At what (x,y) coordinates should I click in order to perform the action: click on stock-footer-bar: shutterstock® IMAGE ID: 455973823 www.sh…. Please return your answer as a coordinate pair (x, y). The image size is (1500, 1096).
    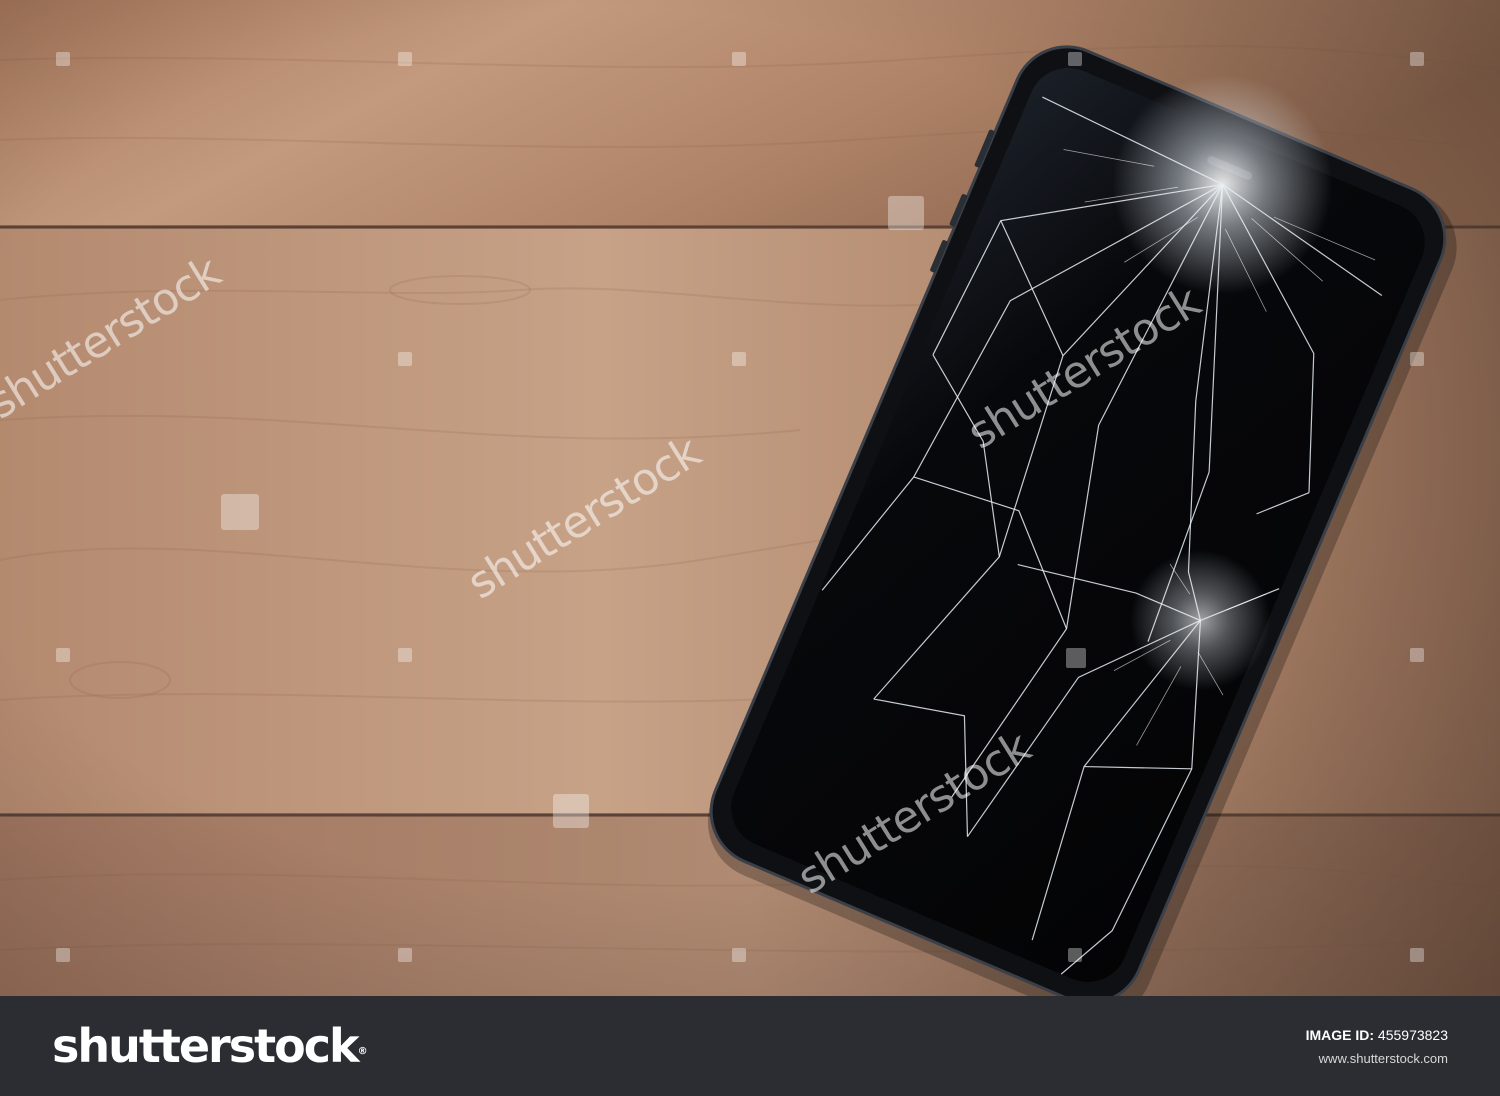
    Looking at the image, I should click on (750, 1046).